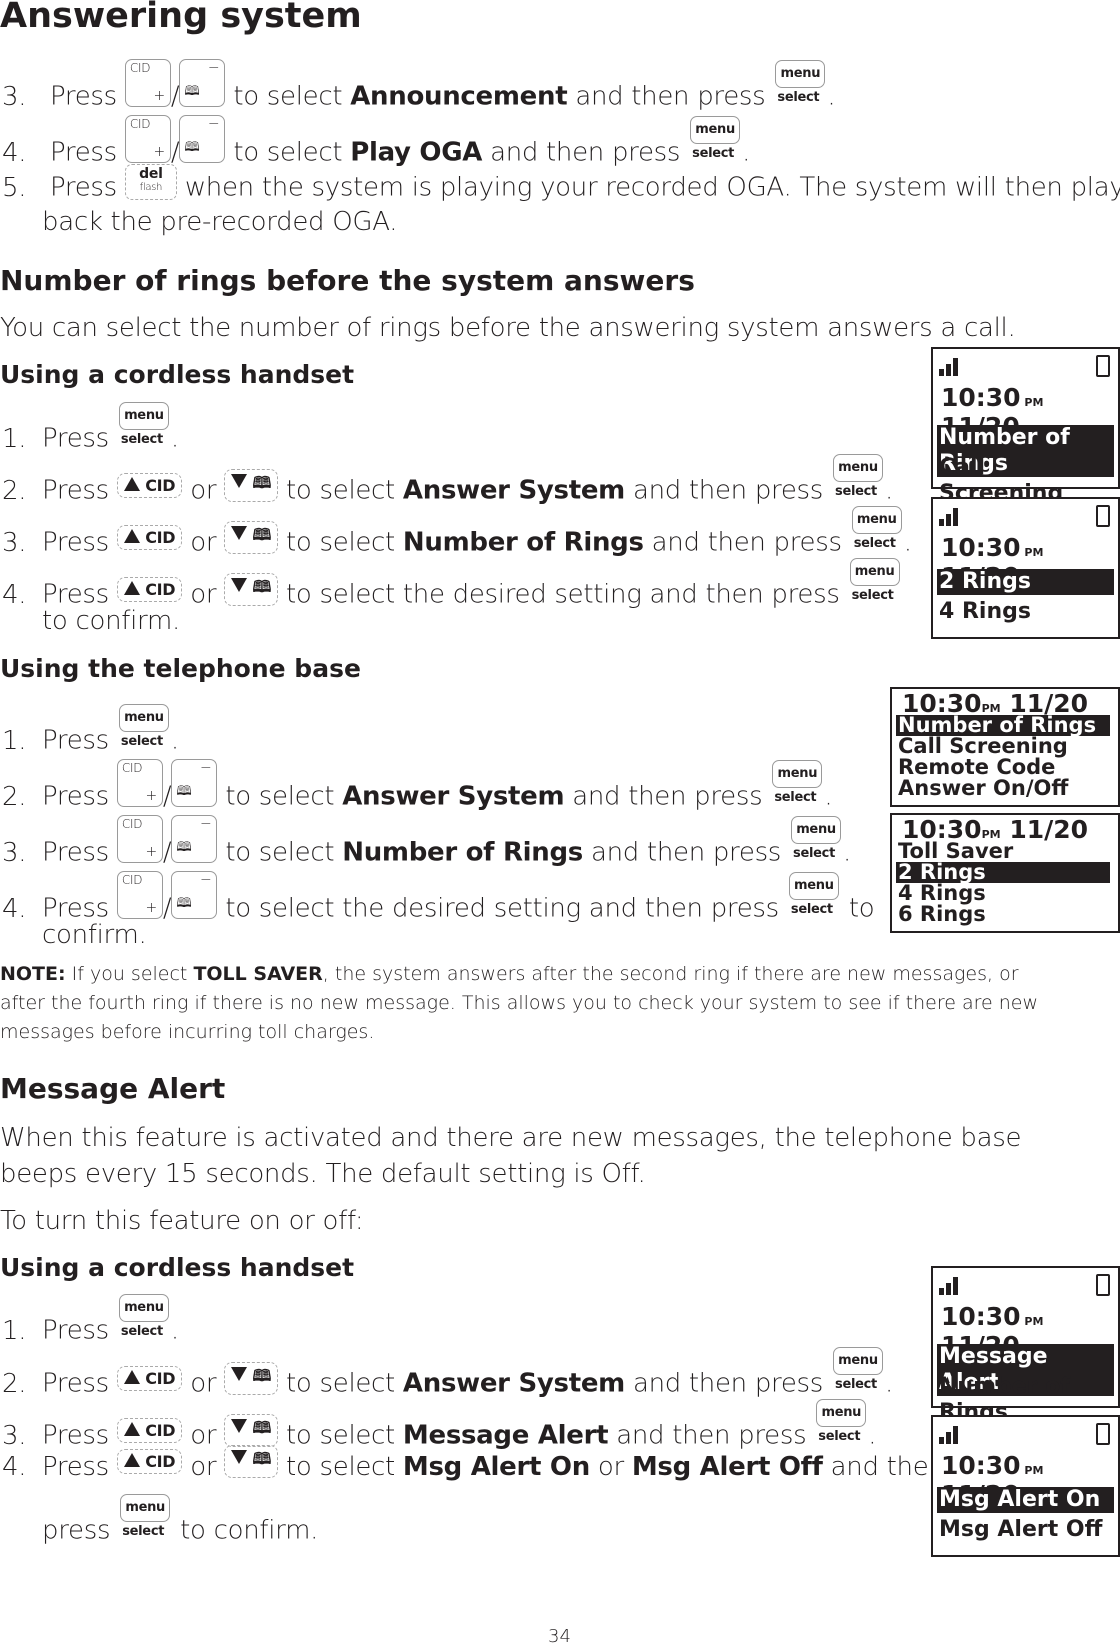 This screenshot has height=1649, width=1120. I want to click on rings-handset-step-1: 1. Press menu select., so click(90, 434).